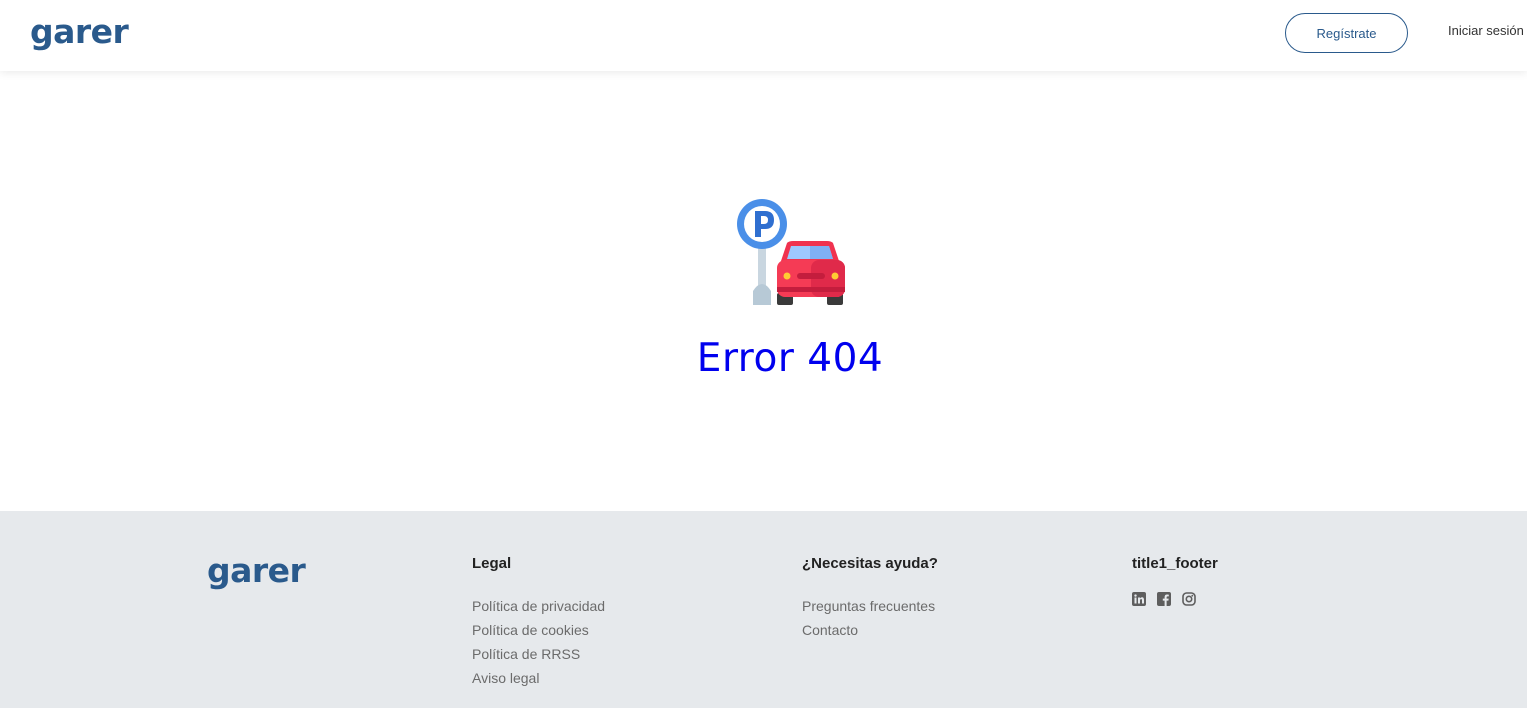 The height and width of the screenshot is (708, 1527). Describe the element at coordinates (1346, 33) in the screenshot. I see `register-button: Regístrate` at that location.